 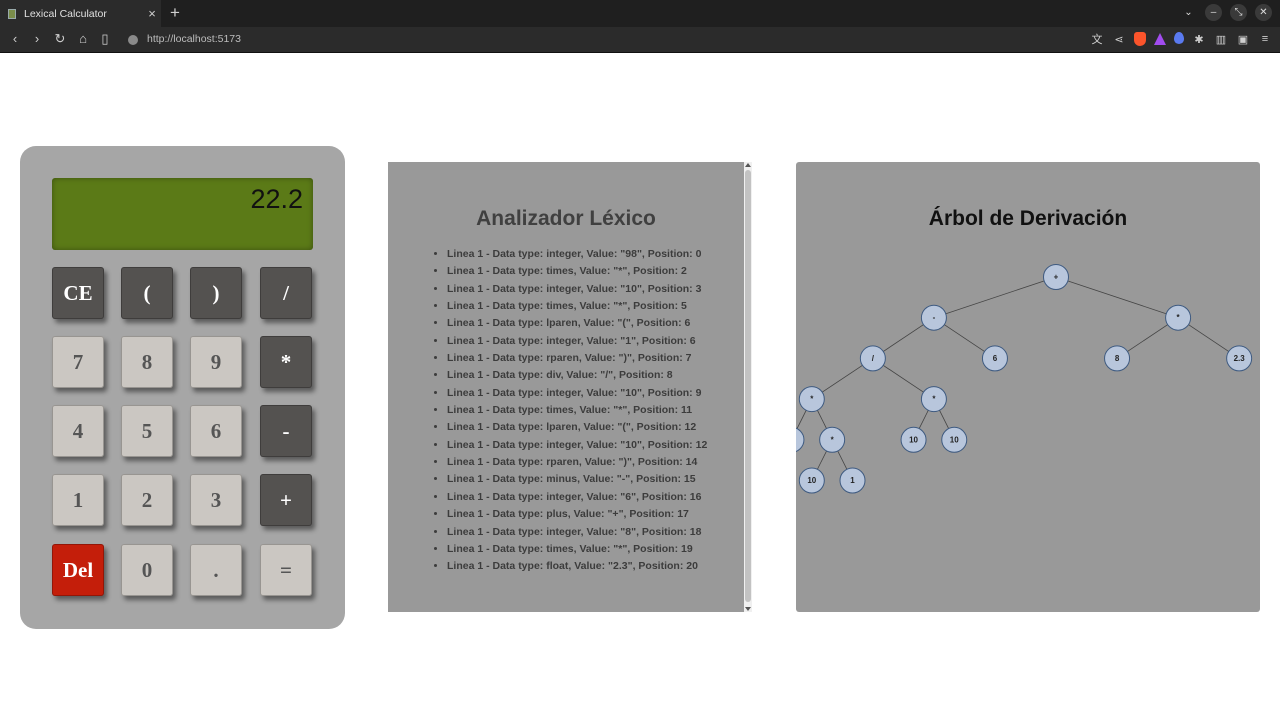 What do you see at coordinates (147, 570) in the screenshot?
I see `digit-0-button: 0` at bounding box center [147, 570].